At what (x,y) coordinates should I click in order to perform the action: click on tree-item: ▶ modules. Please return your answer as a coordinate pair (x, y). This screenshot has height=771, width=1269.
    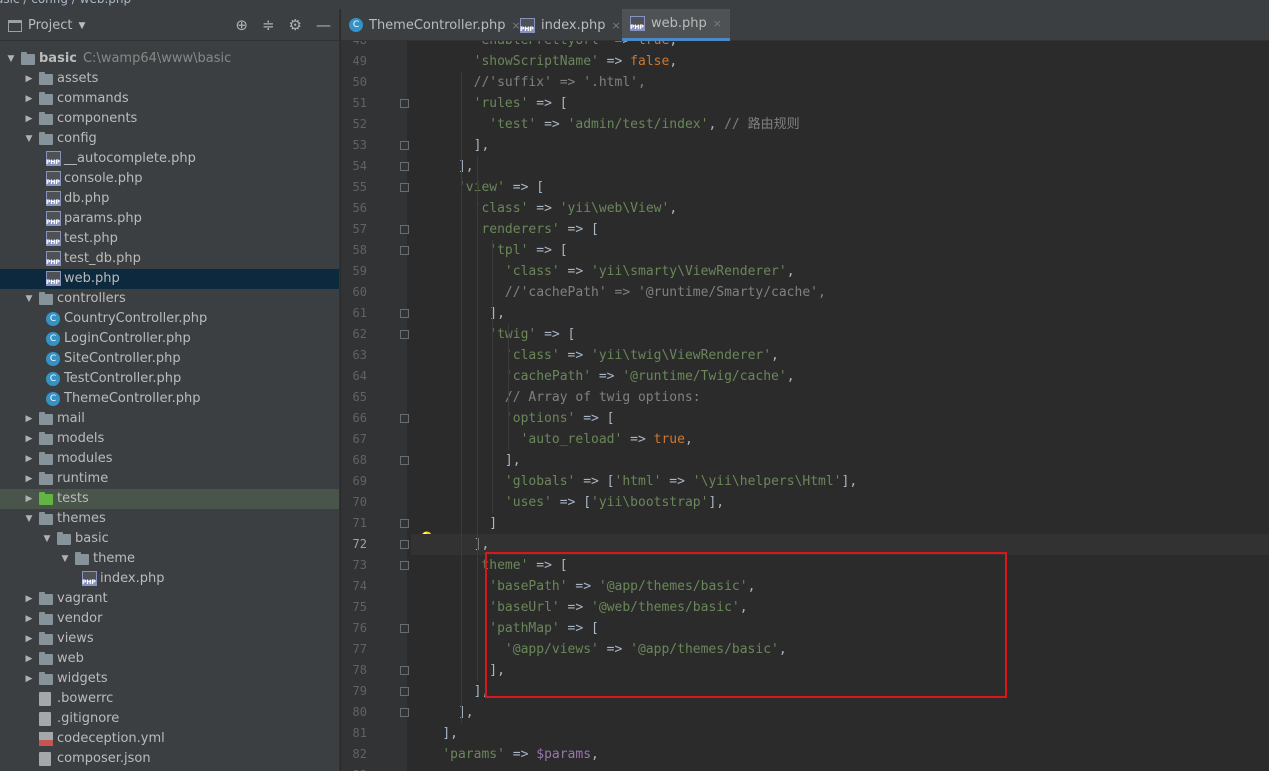
    Looking at the image, I should click on (169, 459).